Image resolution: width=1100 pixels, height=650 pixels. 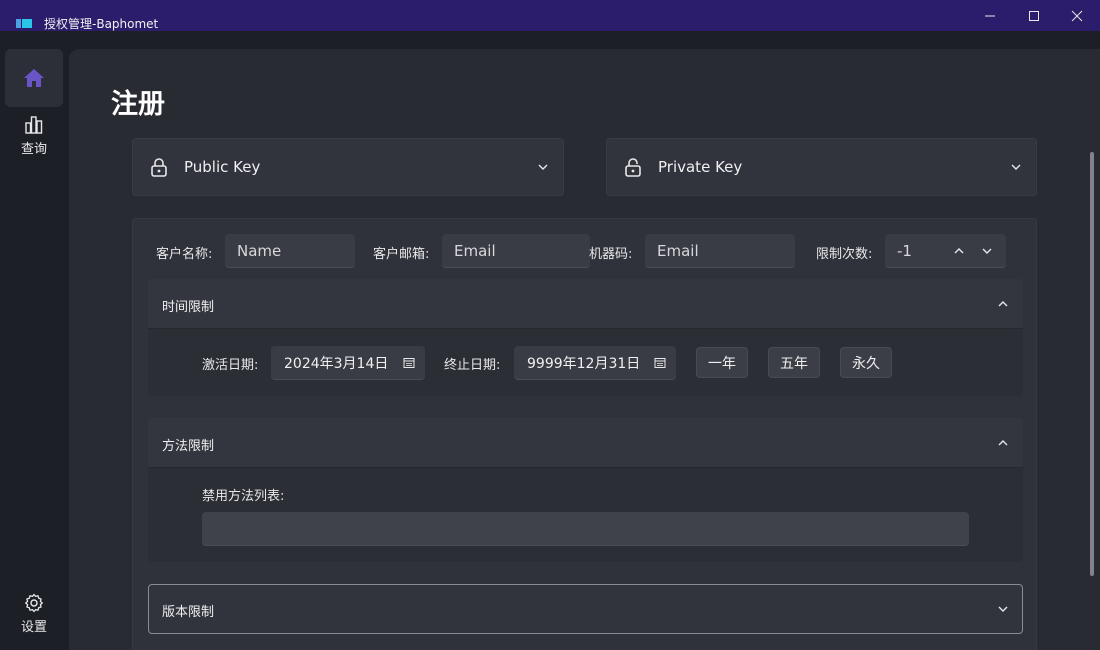 I want to click on disabled-methods-input, so click(x=585, y=529).